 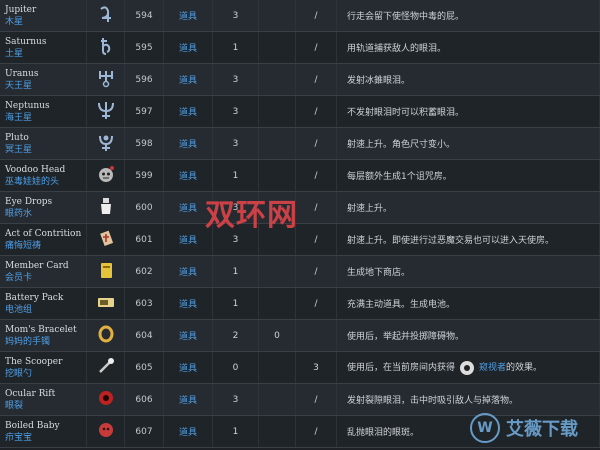 I want to click on item-name-zh-link: 会员卡, so click(x=45, y=278).